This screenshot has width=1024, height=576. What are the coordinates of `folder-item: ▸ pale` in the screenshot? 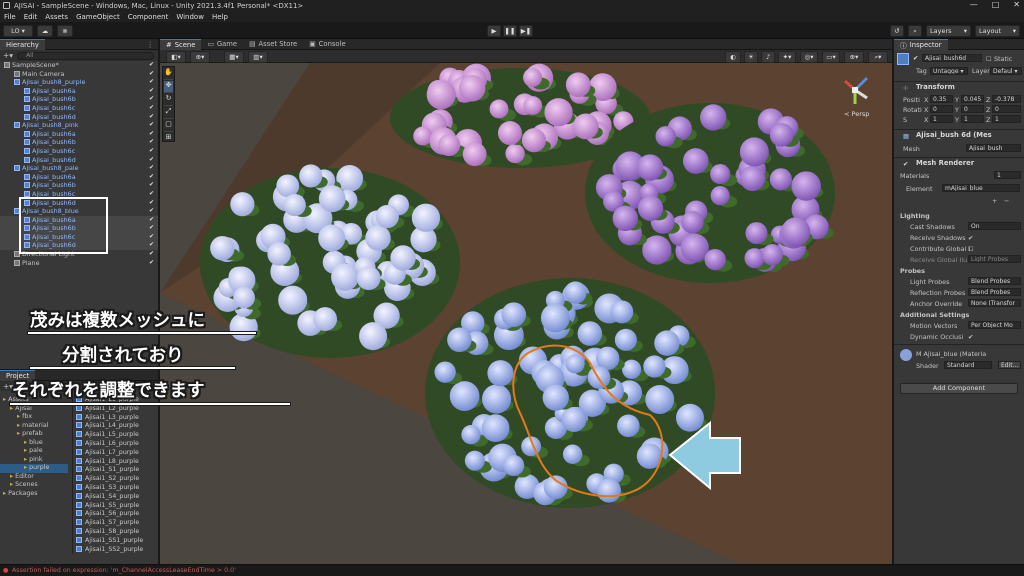 It's located at (34, 451).